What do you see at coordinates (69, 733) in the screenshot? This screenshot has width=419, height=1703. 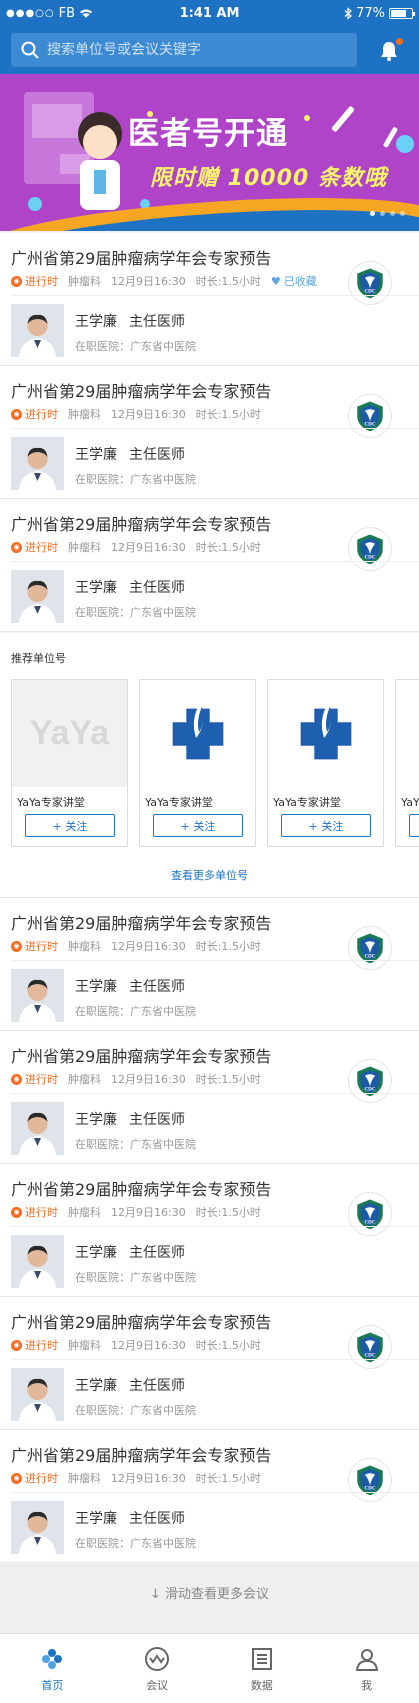 I see `unit-logo: YaYa` at bounding box center [69, 733].